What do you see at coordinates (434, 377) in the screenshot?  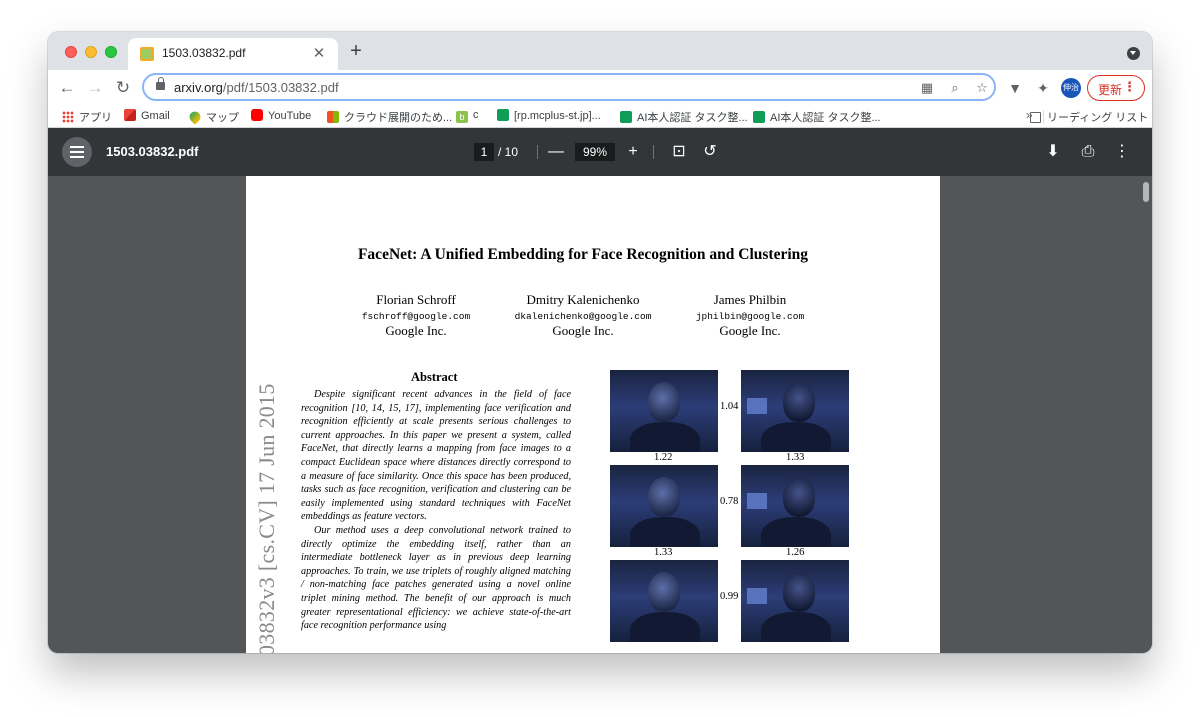 I see `abstract-heading: Abstract` at bounding box center [434, 377].